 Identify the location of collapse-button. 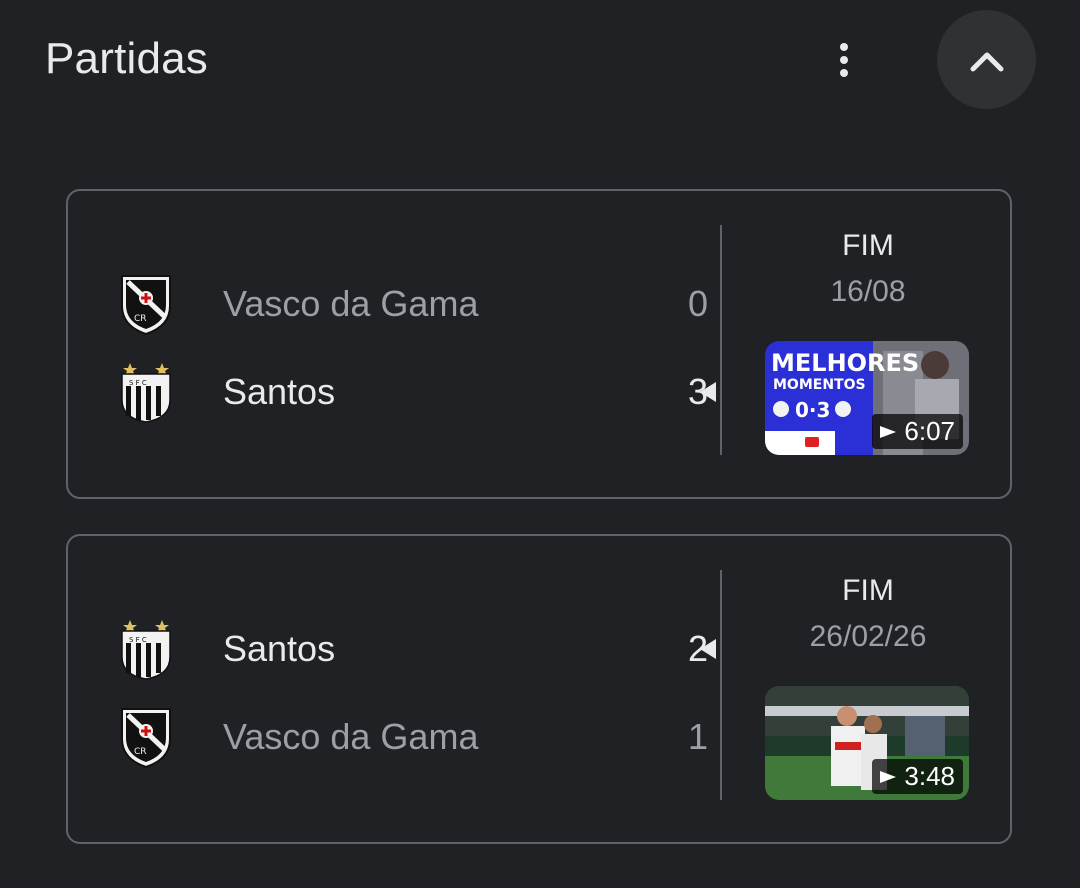
(986, 59).